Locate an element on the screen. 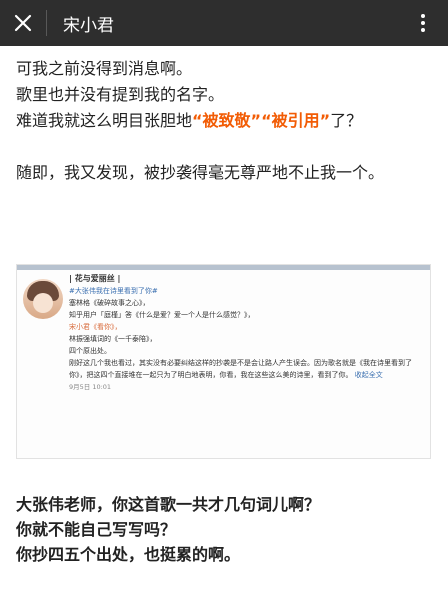 This screenshot has height=592, width=448. article-line: 可我之前没得到消息啊。 is located at coordinates (104, 68).